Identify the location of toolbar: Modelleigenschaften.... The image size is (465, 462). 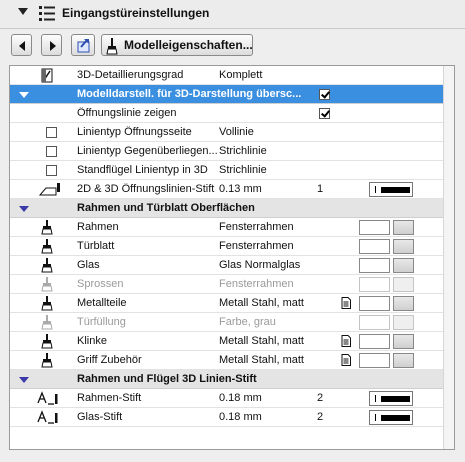
(232, 45).